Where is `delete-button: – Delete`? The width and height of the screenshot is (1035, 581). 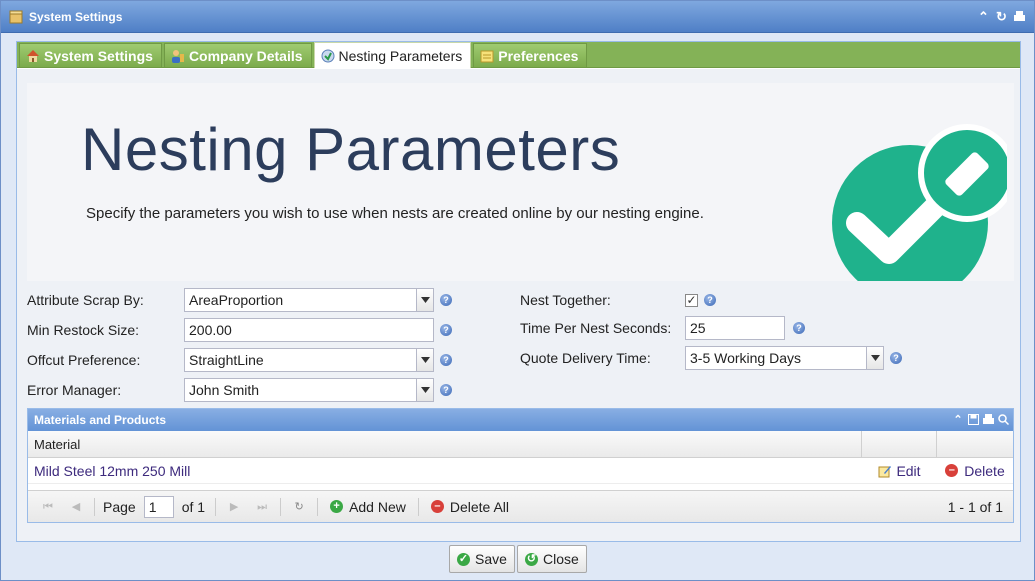
delete-button: – Delete is located at coordinates (975, 471).